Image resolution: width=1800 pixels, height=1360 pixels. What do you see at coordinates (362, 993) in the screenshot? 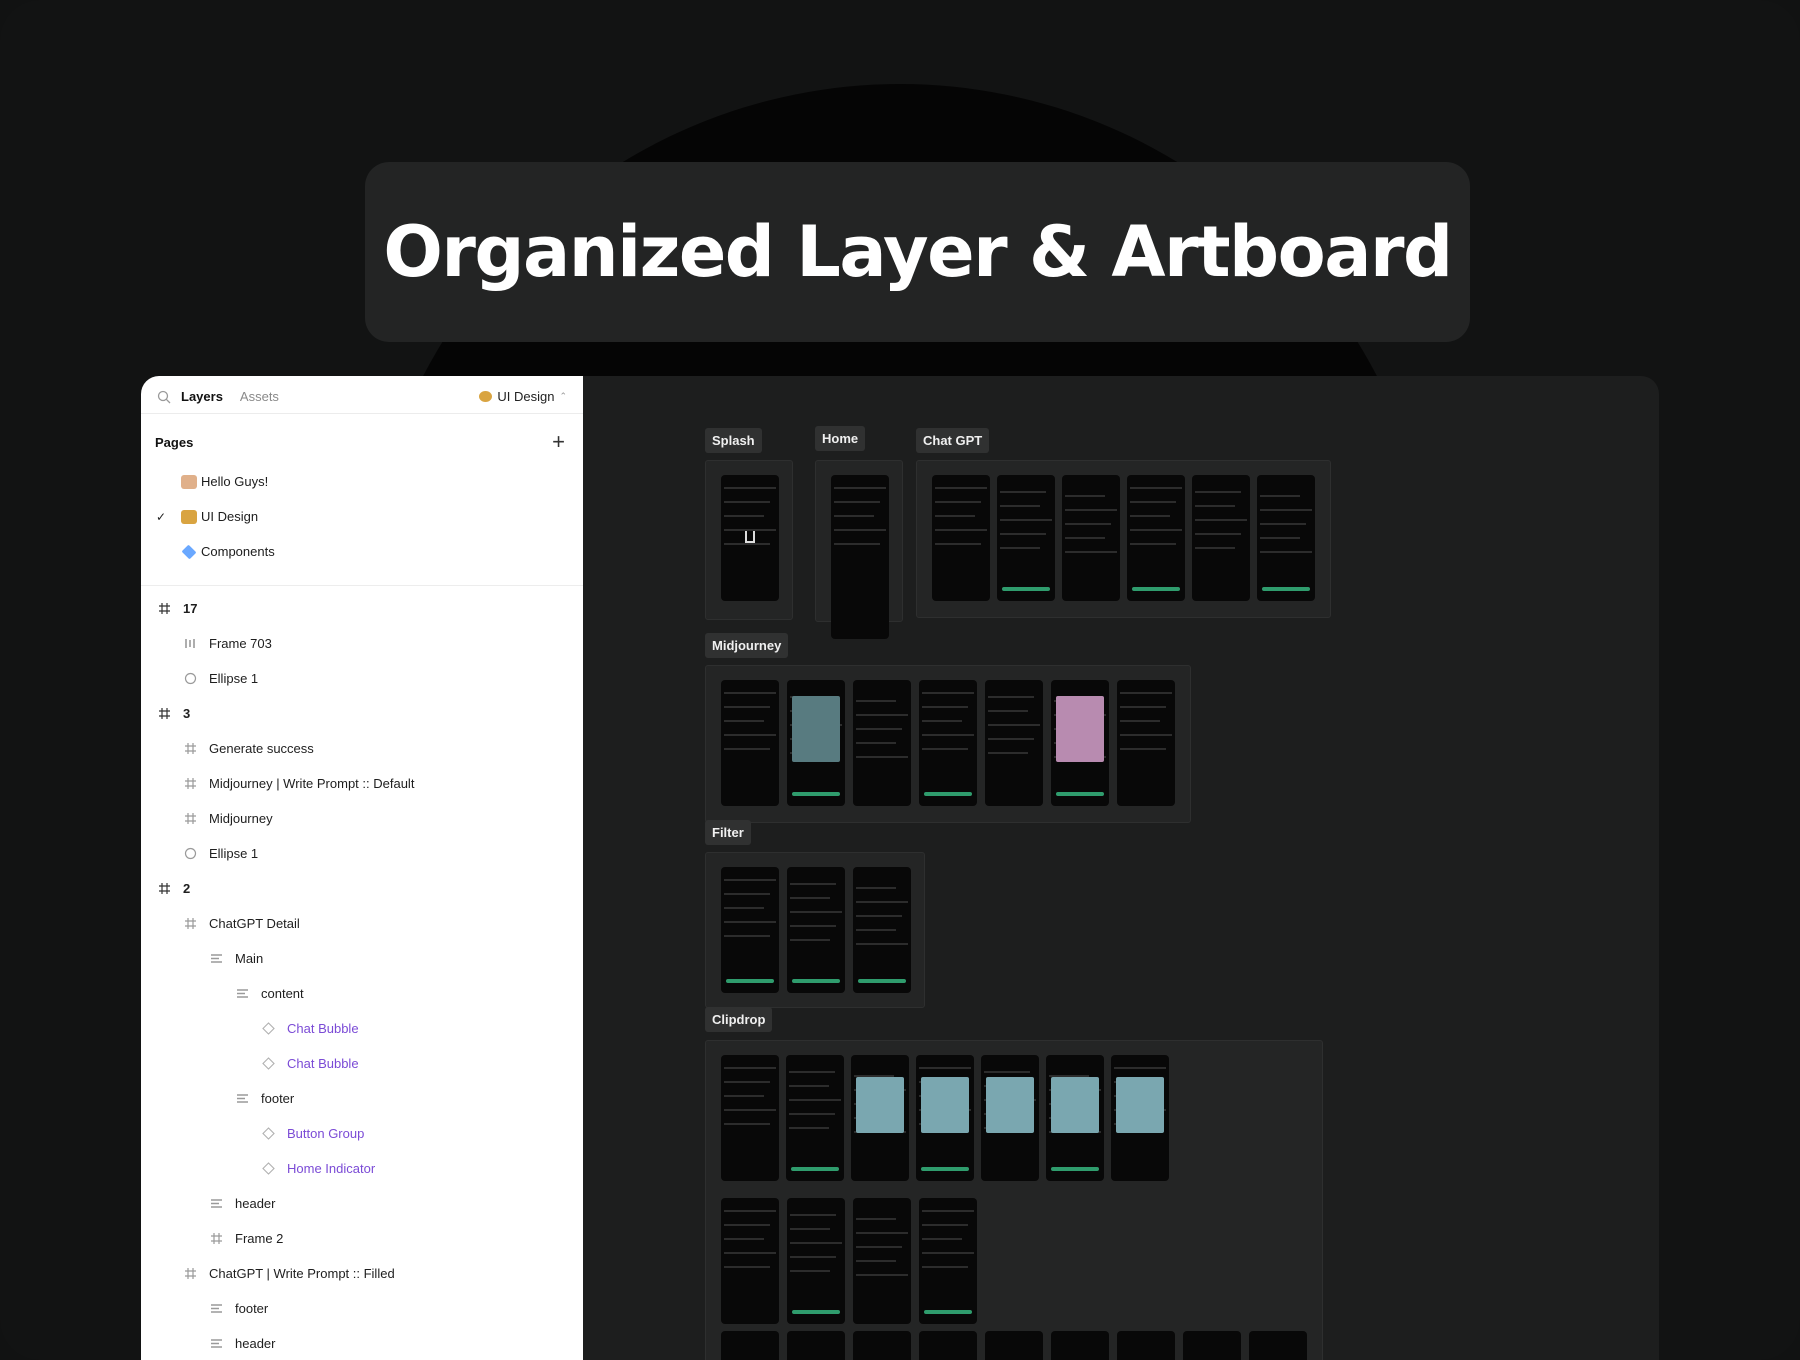
I see `layer-row: content` at bounding box center [362, 993].